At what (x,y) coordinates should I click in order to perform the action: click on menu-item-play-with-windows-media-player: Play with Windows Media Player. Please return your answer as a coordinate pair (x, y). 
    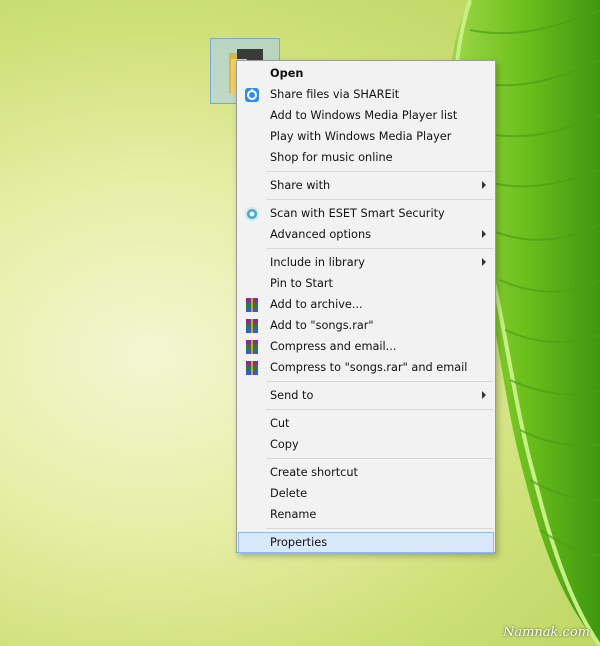
    Looking at the image, I should click on (366, 136).